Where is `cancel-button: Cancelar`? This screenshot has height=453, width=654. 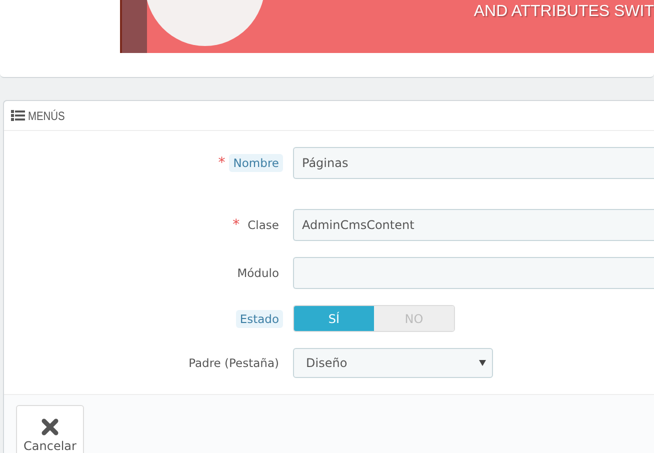 cancel-button: Cancelar is located at coordinates (50, 429).